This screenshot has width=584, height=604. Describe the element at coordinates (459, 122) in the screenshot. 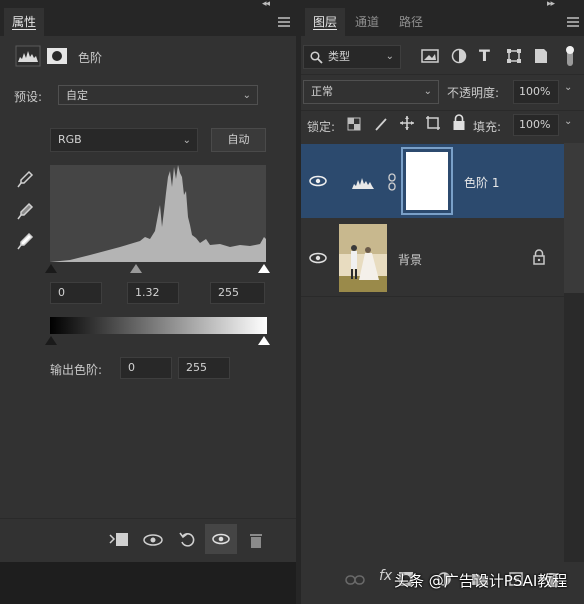

I see `lock-all-icon` at that location.